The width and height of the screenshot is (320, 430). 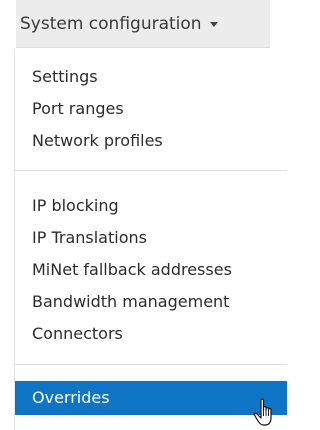 What do you see at coordinates (75, 206) in the screenshot?
I see `menu-item-ip-blocking: IP blocking` at bounding box center [75, 206].